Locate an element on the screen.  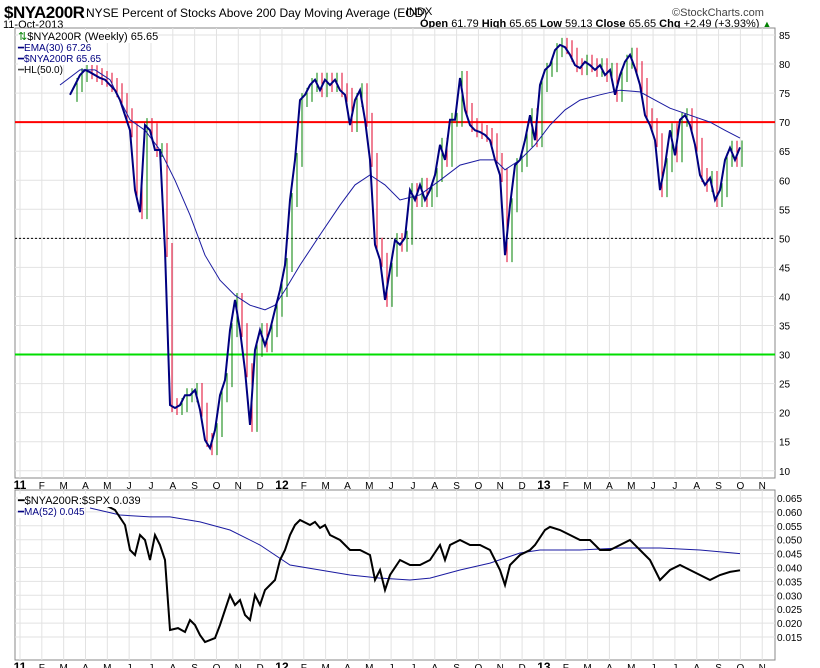
y-tick-label: 0.045 is located at coordinates (789, 555).